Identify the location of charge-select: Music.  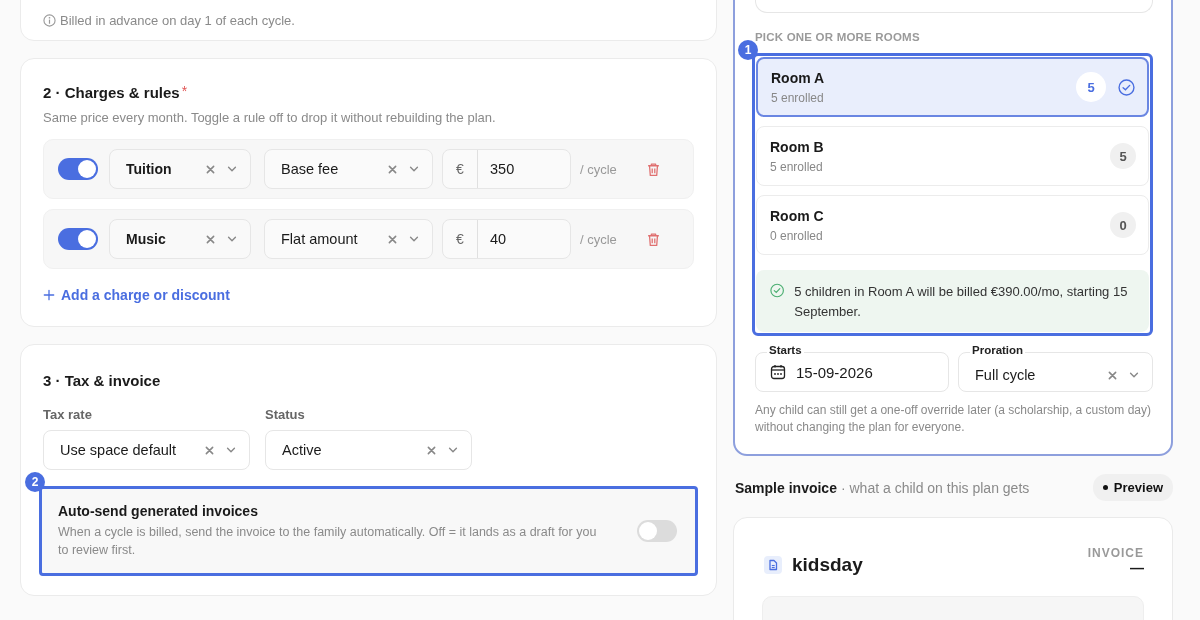
(180, 239).